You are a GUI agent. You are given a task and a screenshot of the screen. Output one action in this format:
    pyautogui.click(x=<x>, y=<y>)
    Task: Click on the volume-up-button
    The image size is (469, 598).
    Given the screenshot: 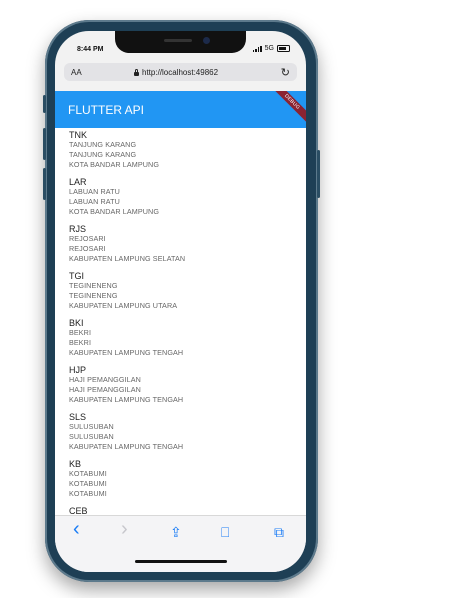 What is the action you would take?
    pyautogui.click(x=44, y=144)
    